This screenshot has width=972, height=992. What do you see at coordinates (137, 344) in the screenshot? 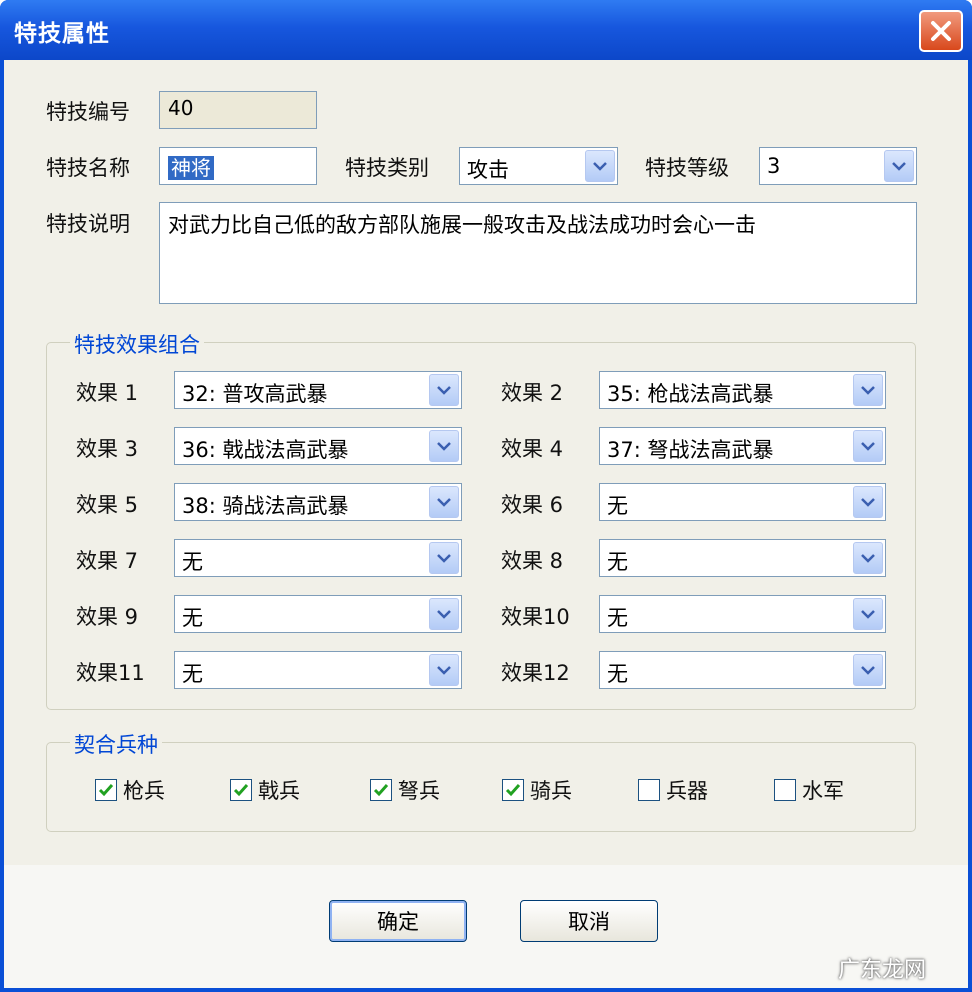
I see `effects-group-title: 特技效果组合` at bounding box center [137, 344].